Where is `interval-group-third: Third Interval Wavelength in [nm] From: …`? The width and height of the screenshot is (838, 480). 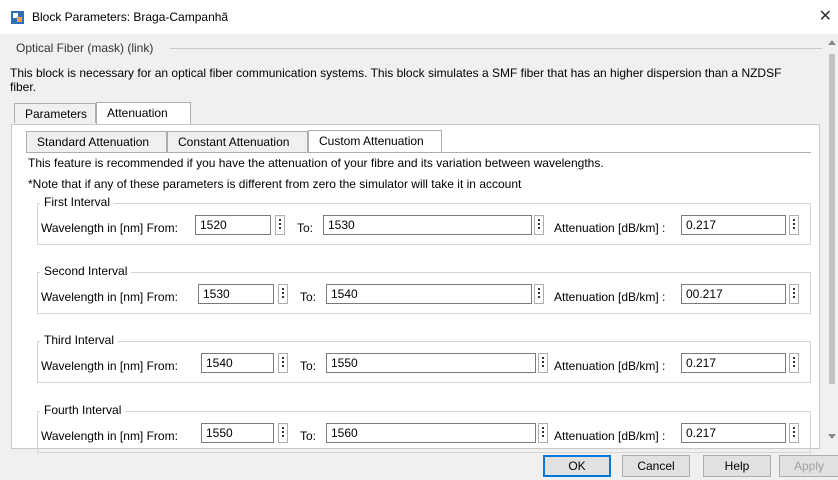
interval-group-third: Third Interval Wavelength in [nm] From: … is located at coordinates (424, 358).